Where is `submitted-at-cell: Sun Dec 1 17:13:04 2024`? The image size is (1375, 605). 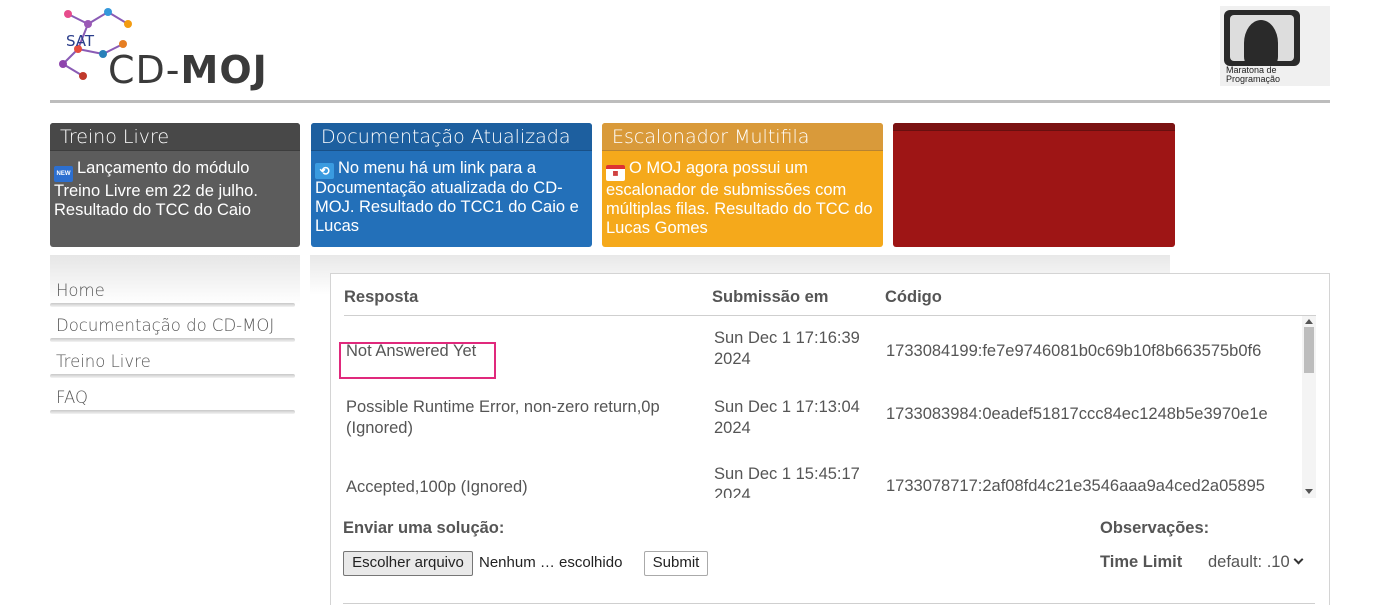
submitted-at-cell: Sun Dec 1 17:13:04 2024 is located at coordinates (787, 417).